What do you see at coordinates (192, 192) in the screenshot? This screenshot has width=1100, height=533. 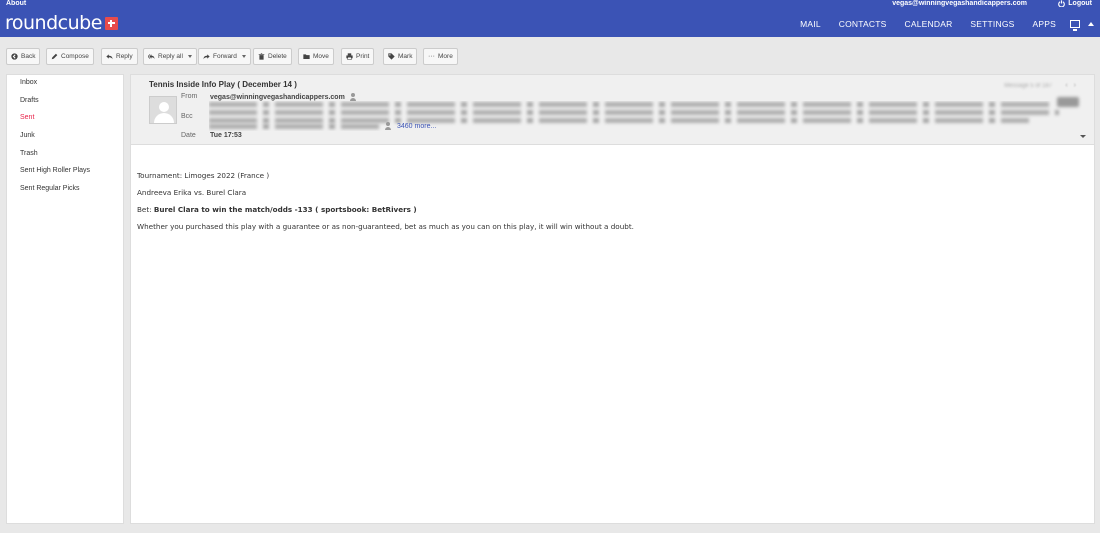 I see `body-match: Andreeva Erika vs. Burel Clara` at bounding box center [192, 192].